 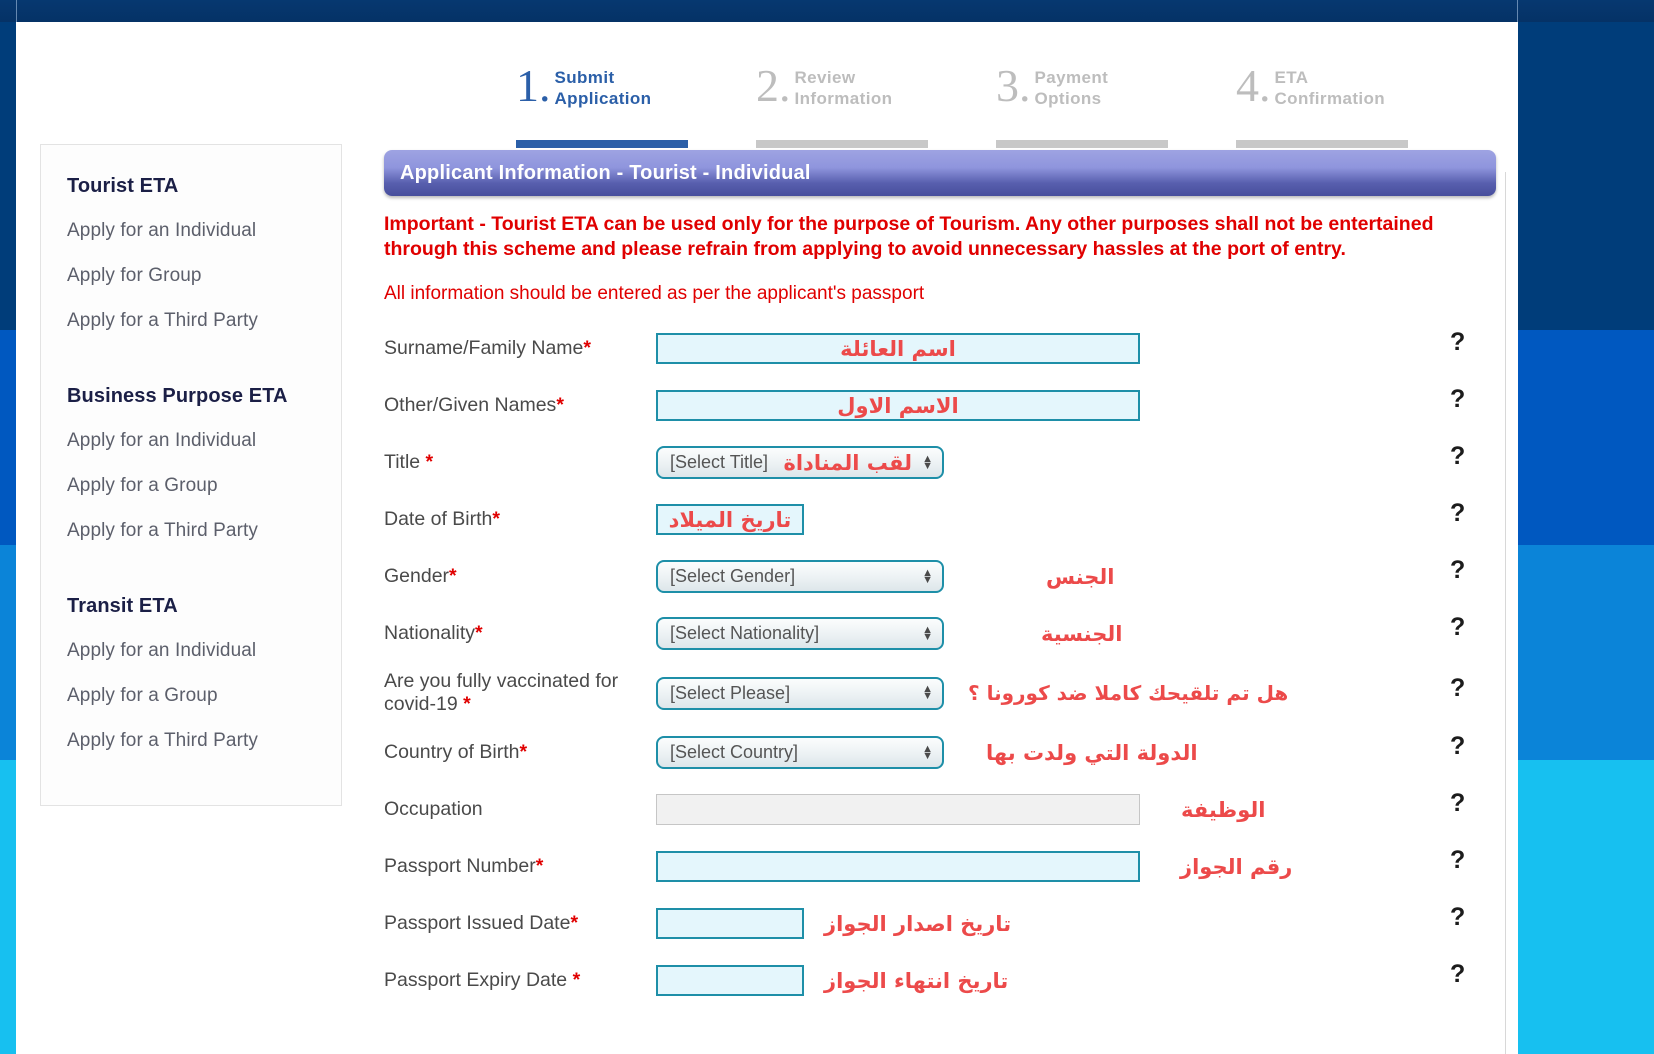 I want to click on sidebar-item-business-group: Apply for a Group, so click(x=204, y=486).